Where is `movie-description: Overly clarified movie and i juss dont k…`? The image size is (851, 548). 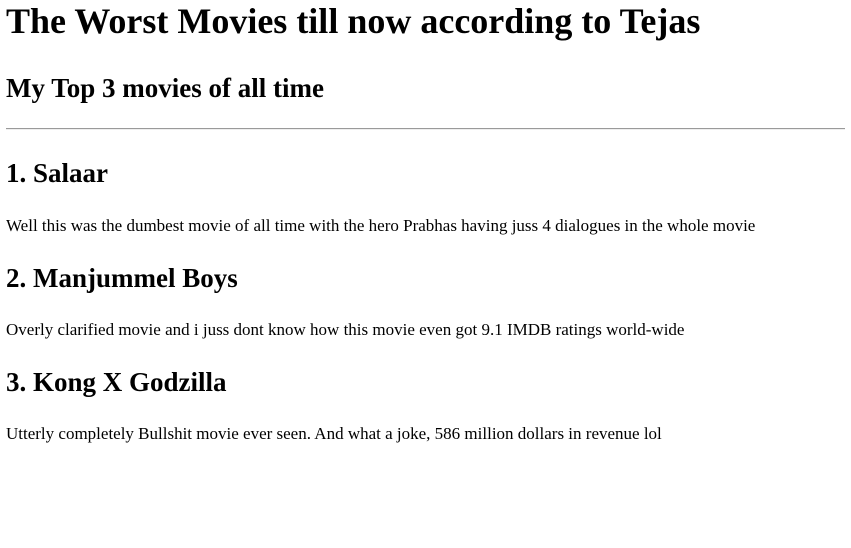
movie-description: Overly clarified movie and i juss dont k… is located at coordinates (345, 329).